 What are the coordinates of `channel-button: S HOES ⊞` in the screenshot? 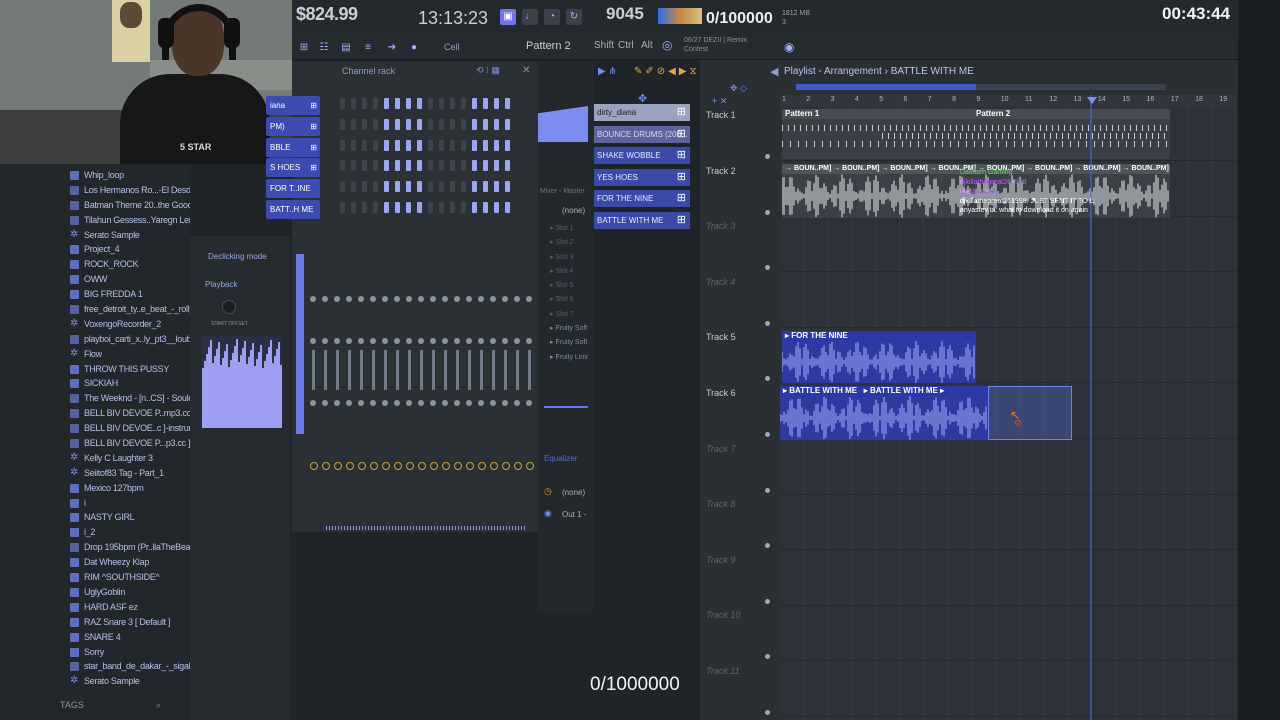 It's located at (293, 168).